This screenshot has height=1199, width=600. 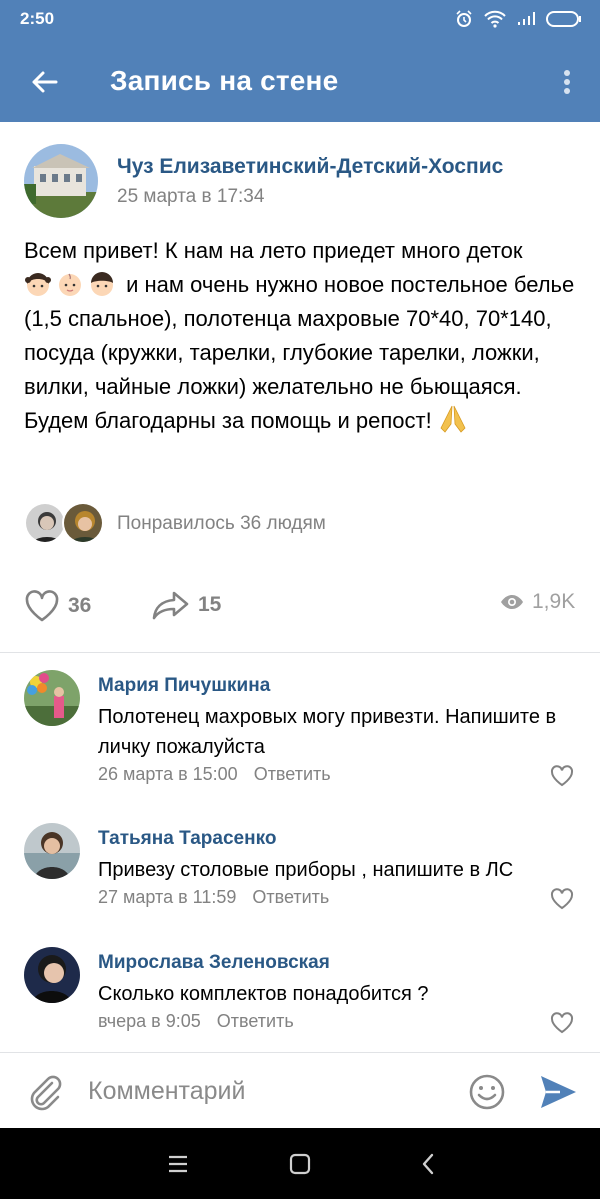 I want to click on system-nav-bar, so click(x=300, y=1163).